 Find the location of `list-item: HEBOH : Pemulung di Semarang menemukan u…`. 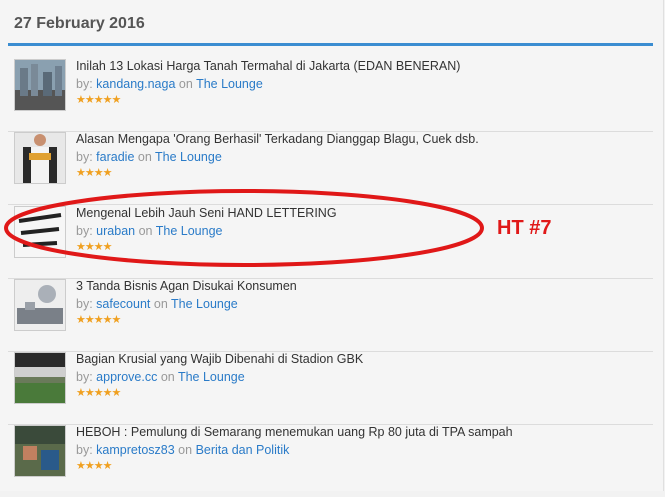

list-item: HEBOH : Pemulung di Semarang menemukan u… is located at coordinates (330, 461).